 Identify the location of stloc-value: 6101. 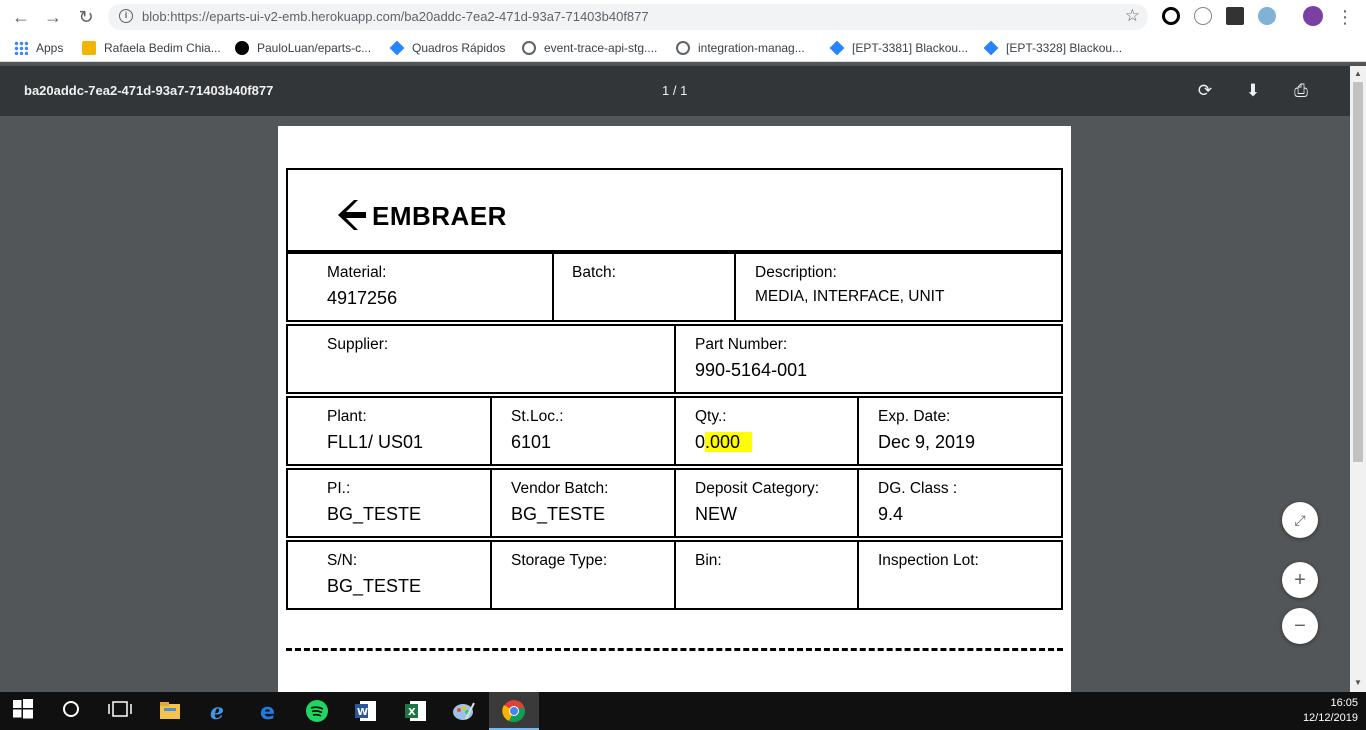
(531, 442).